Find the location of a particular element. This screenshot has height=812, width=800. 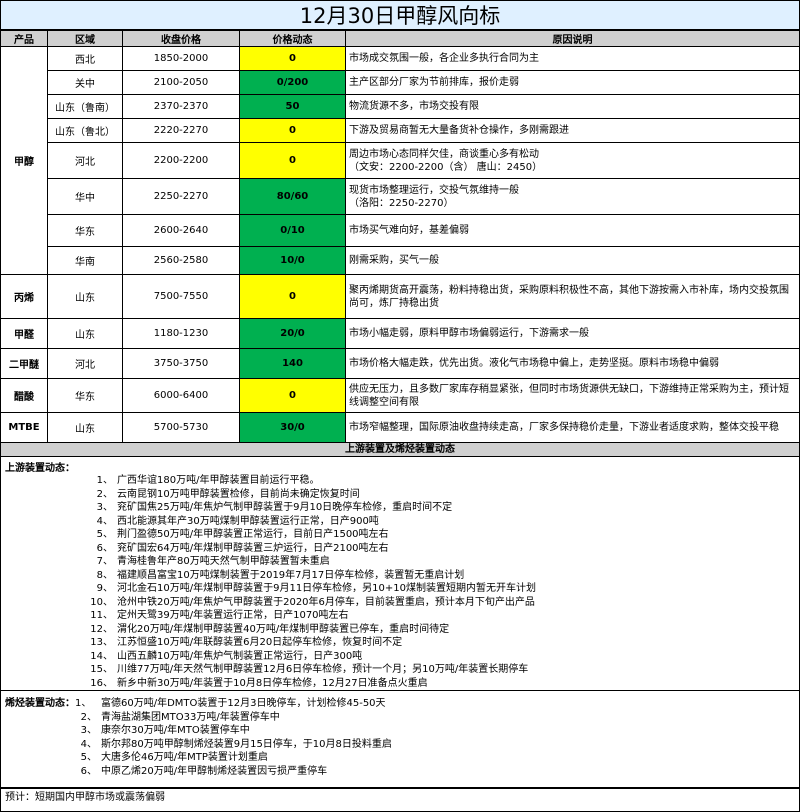

table-row: 华南 2560-2580 10/0 刚需采购，买气一般 is located at coordinates (400, 260).